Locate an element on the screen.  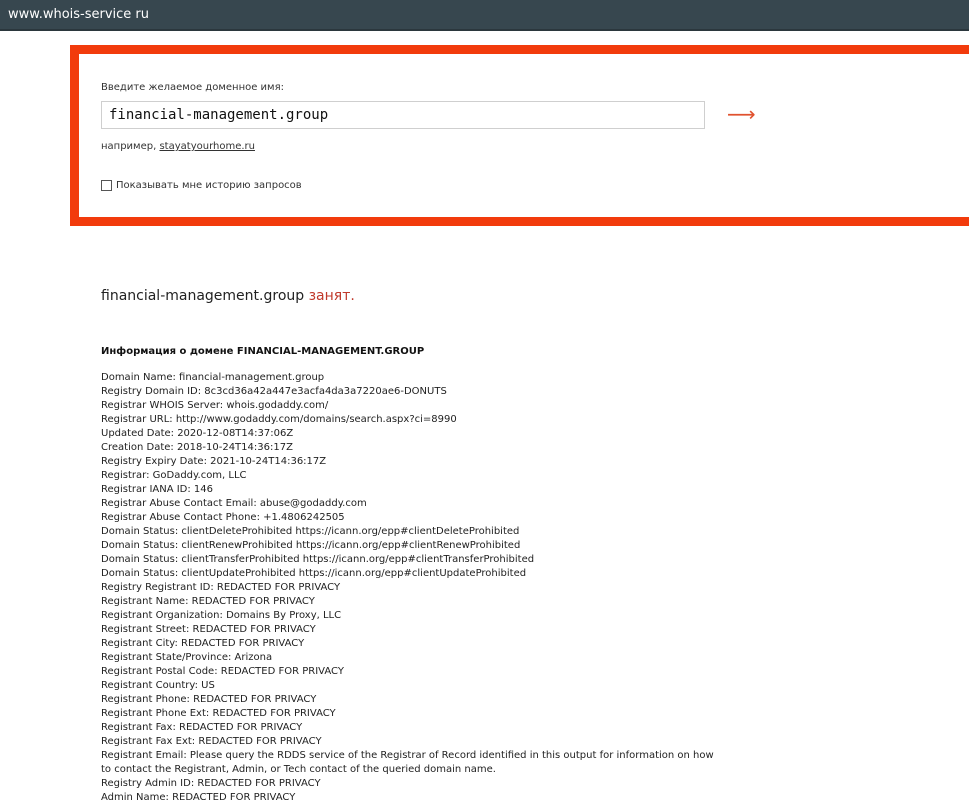
result-title: financial-management.group занят. is located at coordinates (228, 296).